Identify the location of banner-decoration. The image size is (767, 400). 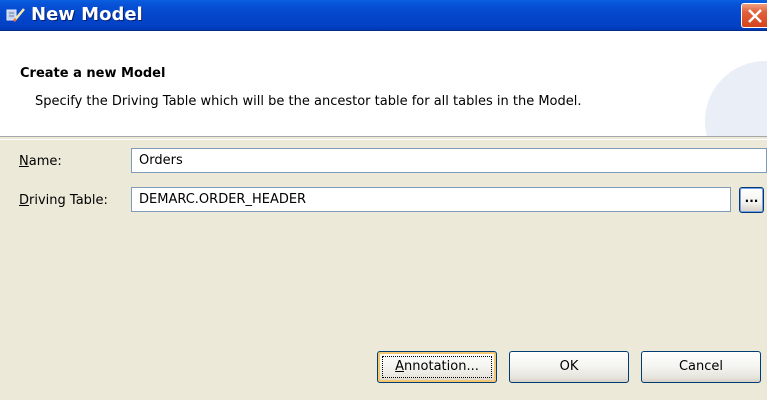
(736, 98).